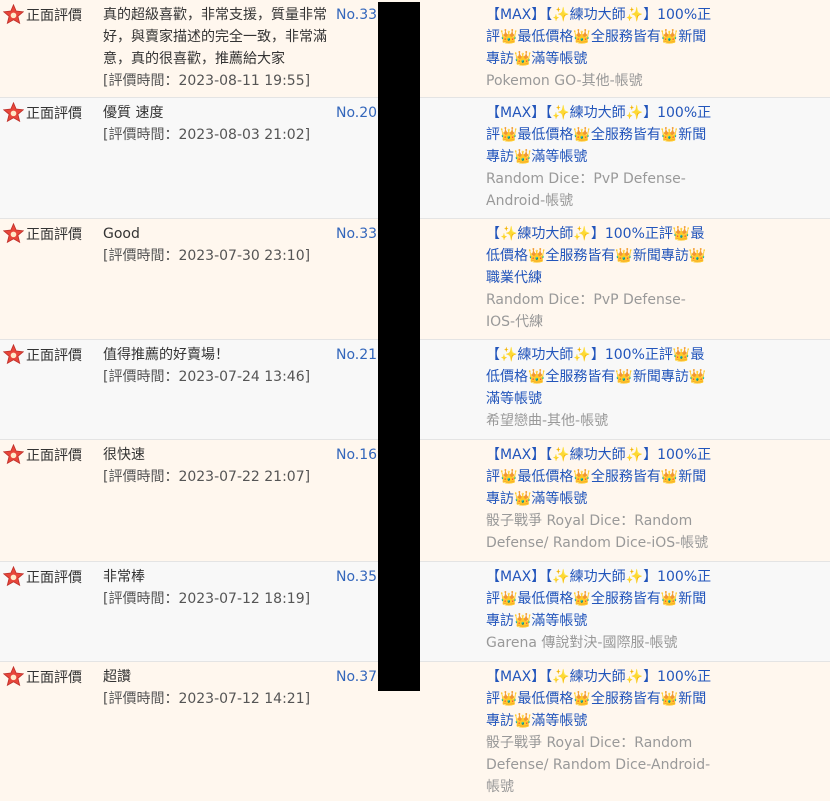 This screenshot has height=801, width=830. I want to click on comment-text: 超讚, so click(117, 677).